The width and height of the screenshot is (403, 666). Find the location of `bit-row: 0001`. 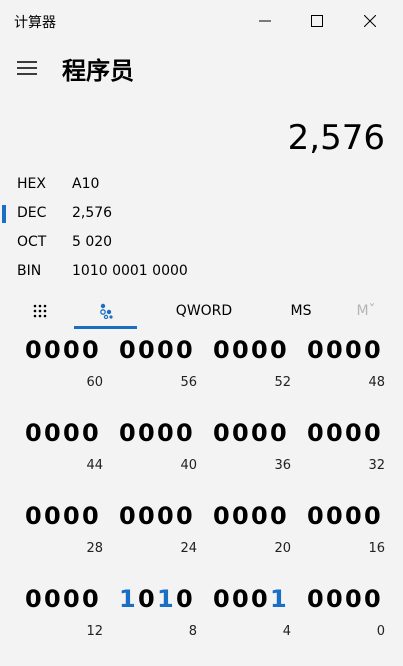

bit-row: 0001 is located at coordinates (253, 599).